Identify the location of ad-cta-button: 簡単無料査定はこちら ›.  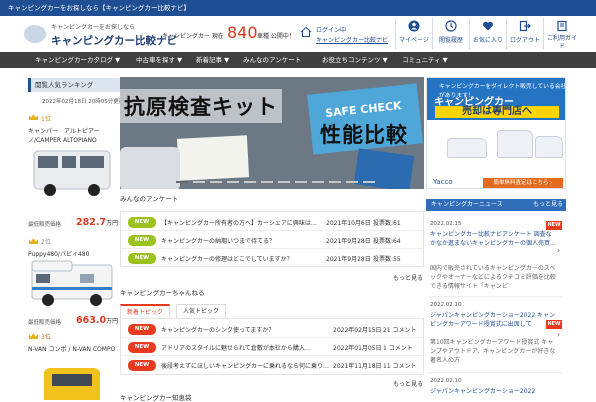
(523, 183).